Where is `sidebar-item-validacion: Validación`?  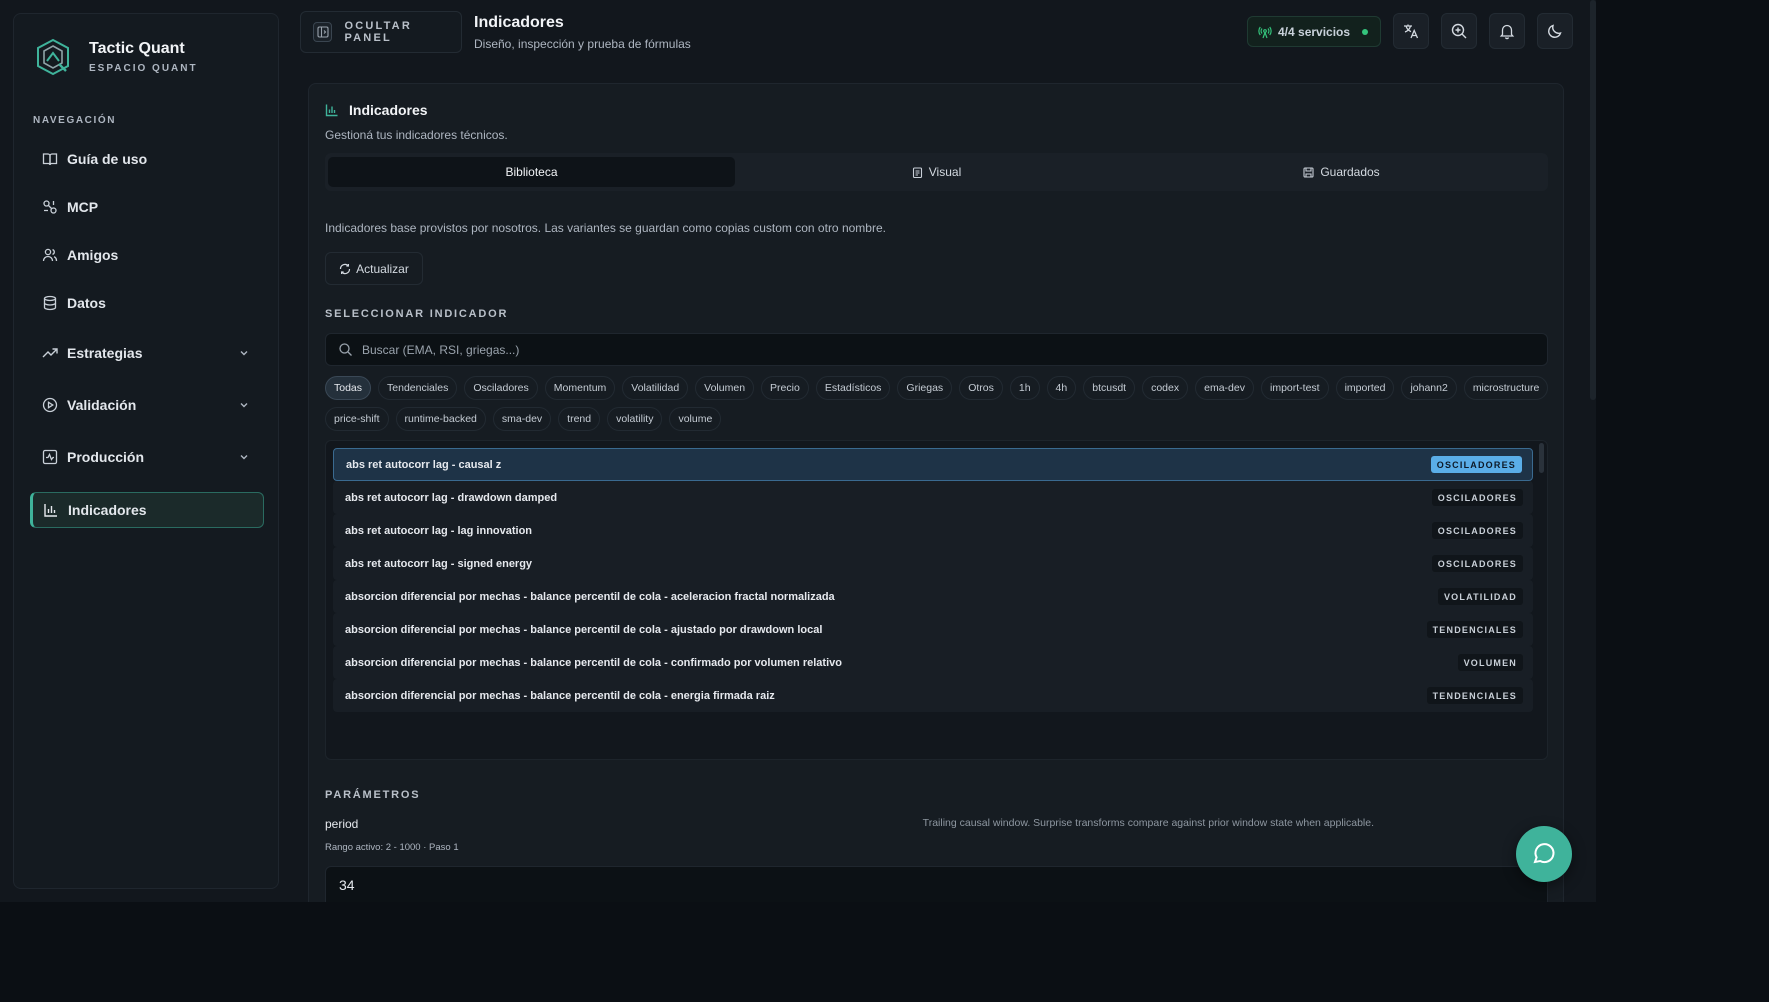 sidebar-item-validacion: Validación is located at coordinates (147, 405).